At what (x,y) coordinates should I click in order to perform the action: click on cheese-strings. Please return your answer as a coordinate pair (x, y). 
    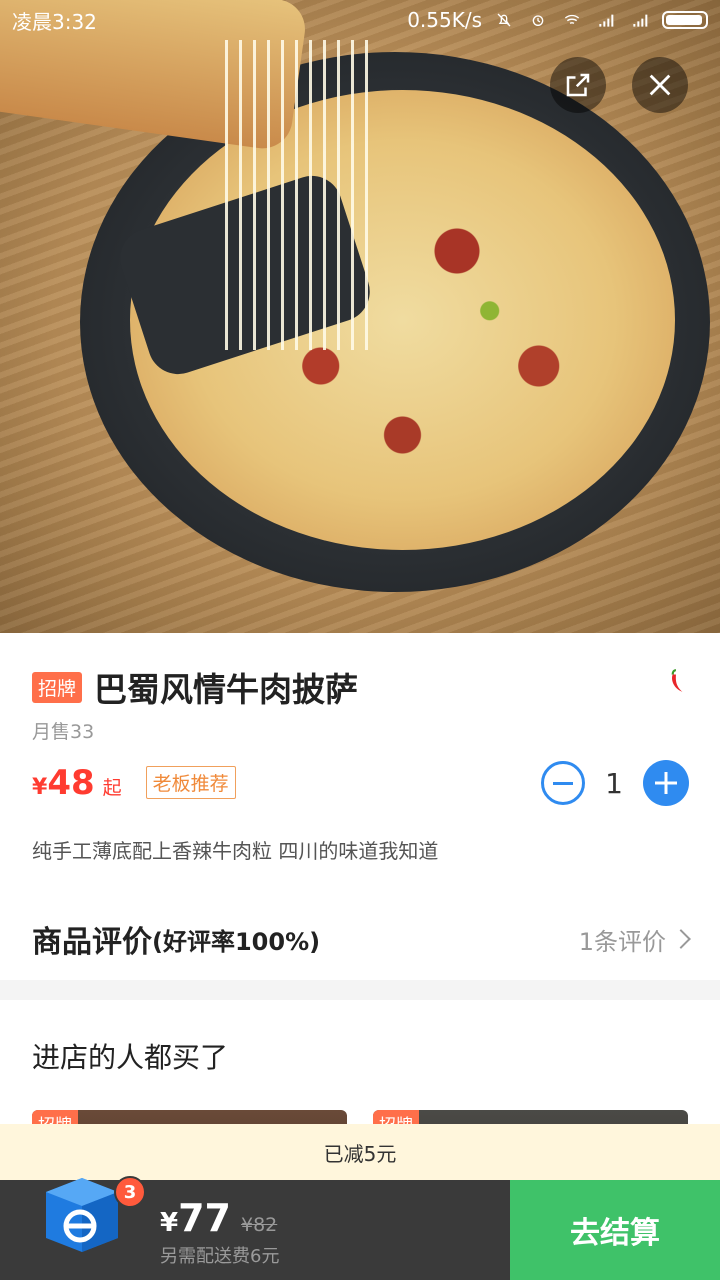
    Looking at the image, I should click on (300, 195).